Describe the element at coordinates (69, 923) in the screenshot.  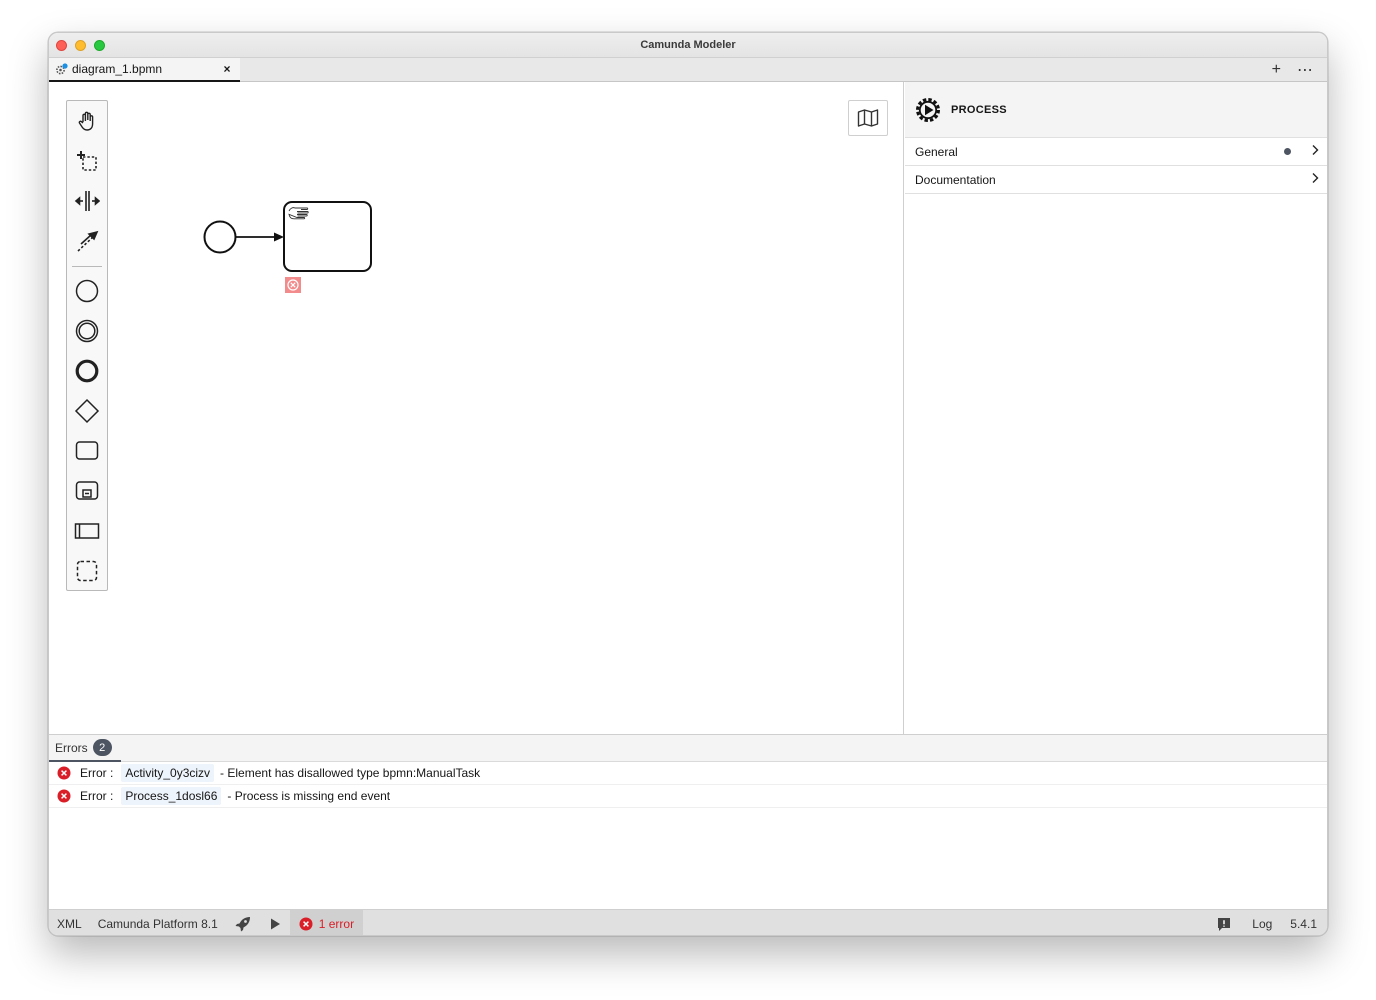
I see `xml-button: XML` at that location.